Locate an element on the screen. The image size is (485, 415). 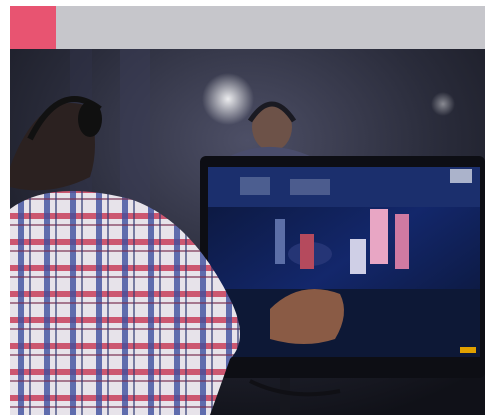
accent-block is located at coordinates (33, 27).